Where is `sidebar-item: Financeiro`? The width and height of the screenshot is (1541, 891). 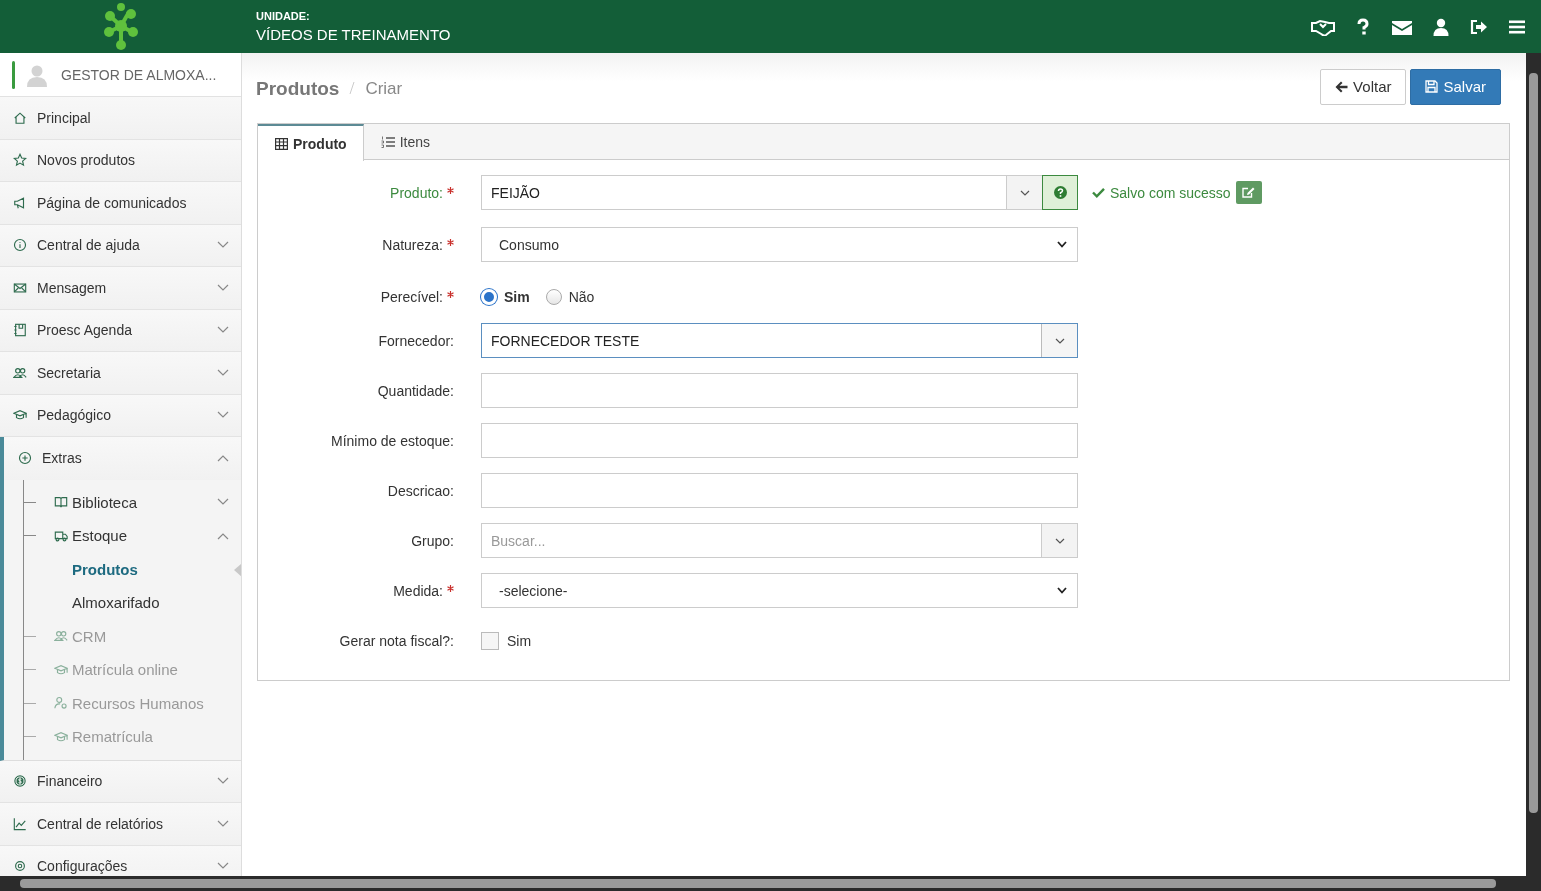
sidebar-item: Financeiro is located at coordinates (120, 781).